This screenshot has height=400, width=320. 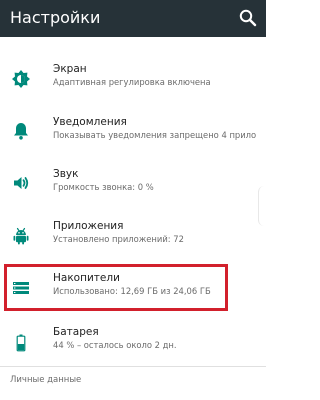 I want to click on settings-item-apps: Приложения Установлено приложений: 72, so click(x=133, y=243).